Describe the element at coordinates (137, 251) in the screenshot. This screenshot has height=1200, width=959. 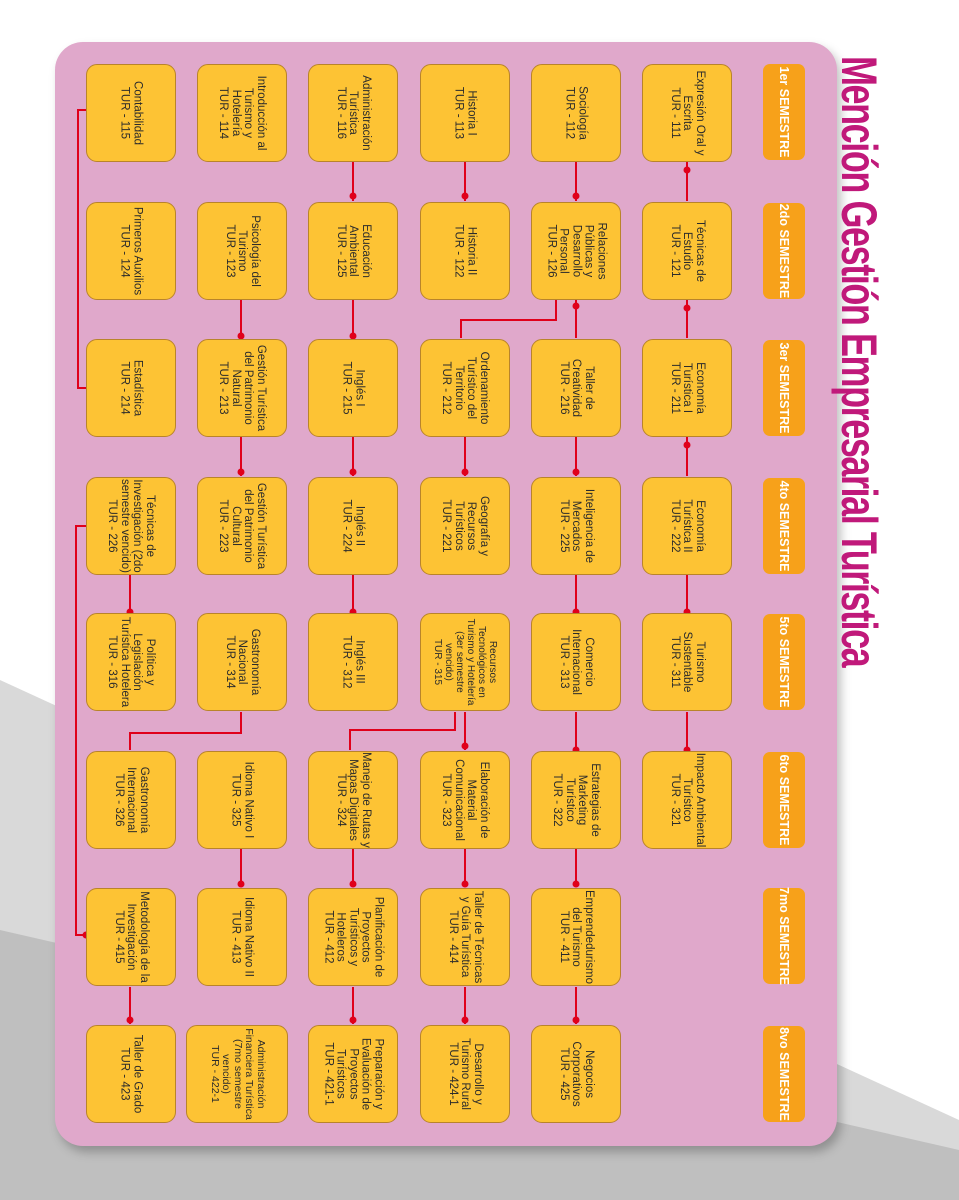
I see `course-text: Primeros Auxilios` at that location.